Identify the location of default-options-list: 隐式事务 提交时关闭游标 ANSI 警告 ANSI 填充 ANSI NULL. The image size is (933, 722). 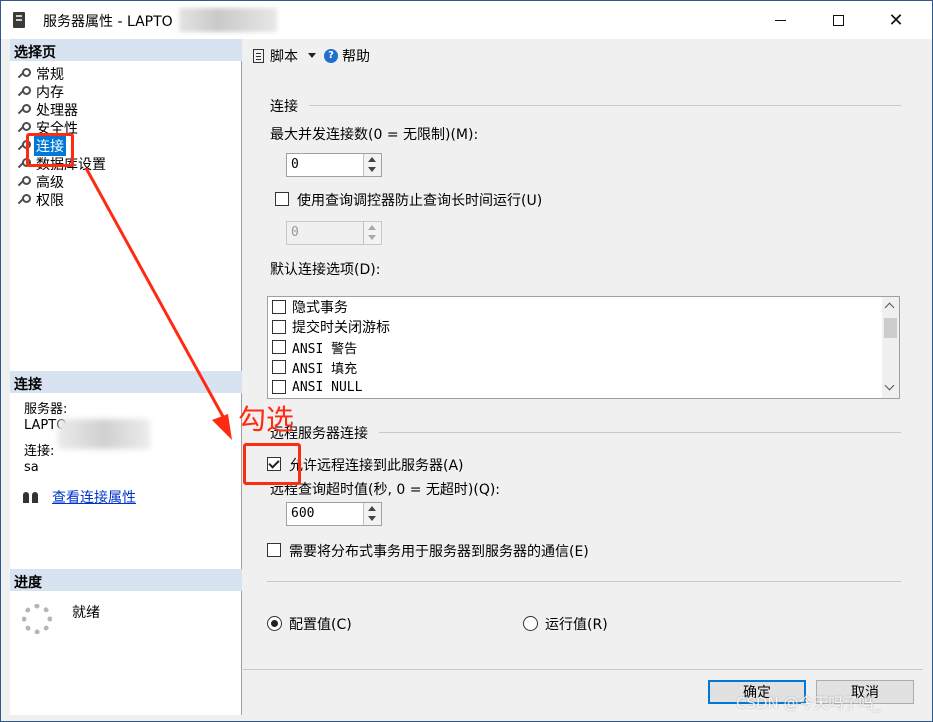
(583, 347).